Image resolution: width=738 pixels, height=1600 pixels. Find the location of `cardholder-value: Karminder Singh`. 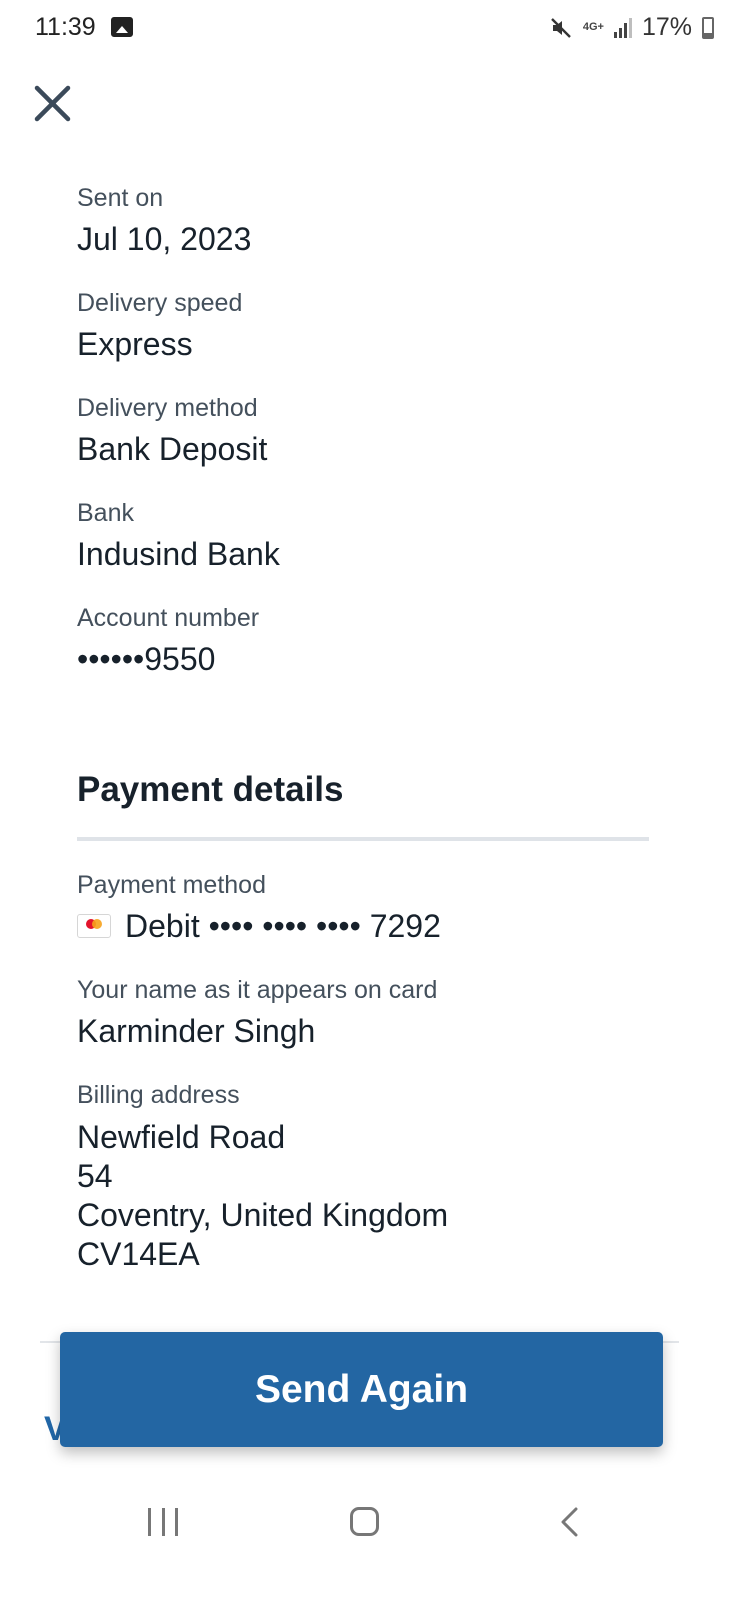

cardholder-value: Karminder Singh is located at coordinates (196, 1031).